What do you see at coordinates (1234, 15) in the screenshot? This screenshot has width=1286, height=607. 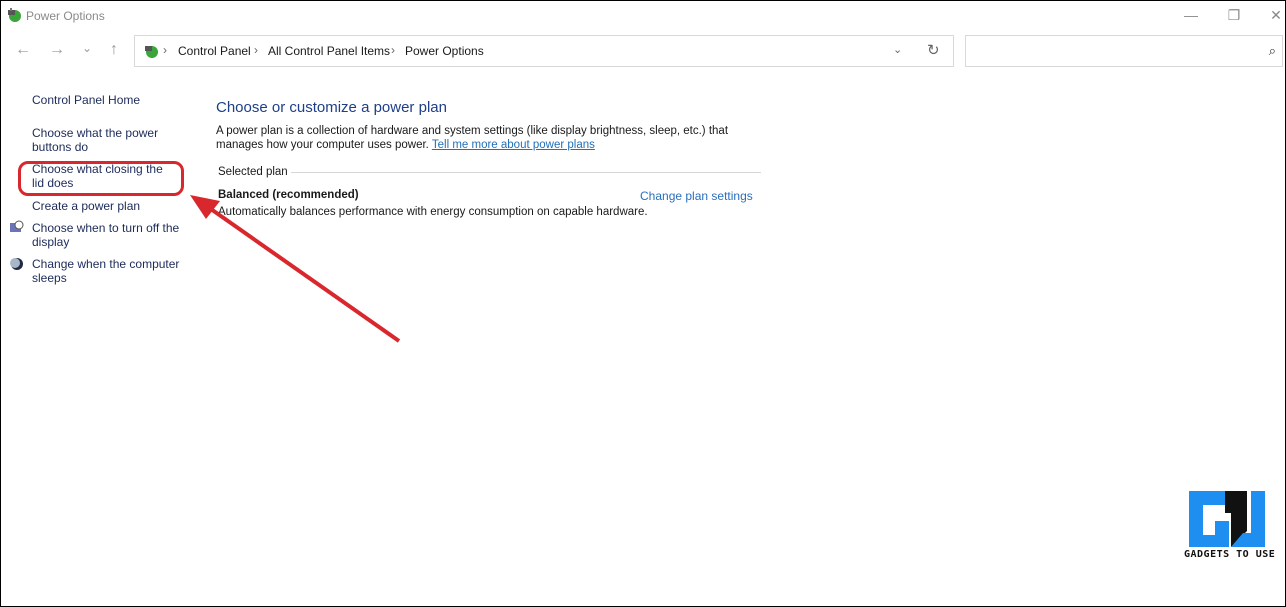 I see `restore-button: ❐` at bounding box center [1234, 15].